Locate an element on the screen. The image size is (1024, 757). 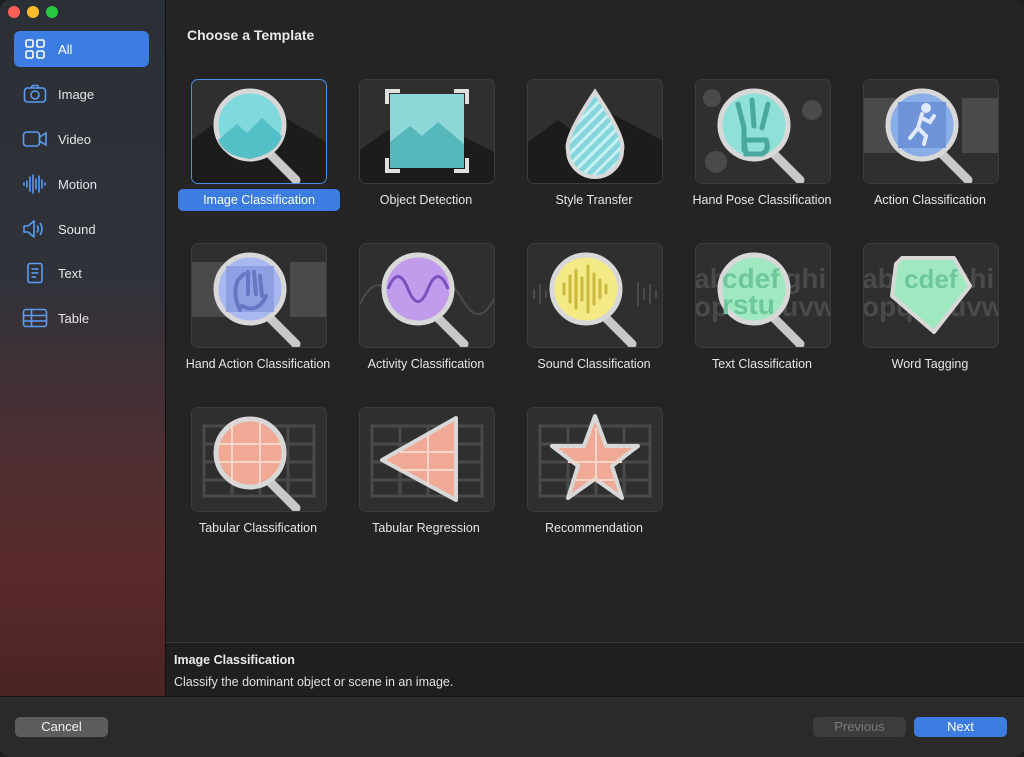
triangle-table-icon is located at coordinates (427, 459).